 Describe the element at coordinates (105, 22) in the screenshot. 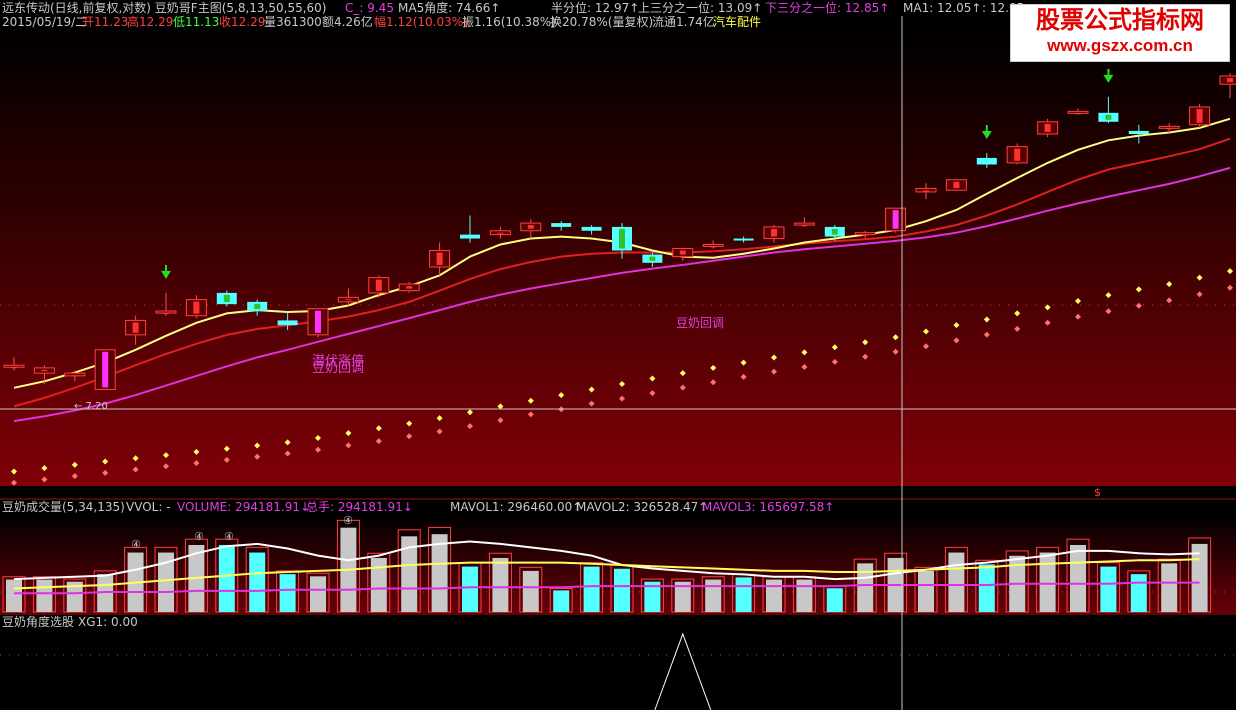

I see `header-field: 开11.23` at that location.